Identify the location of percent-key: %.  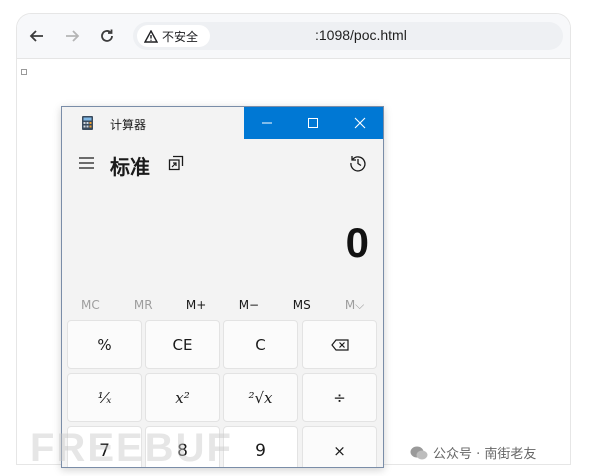
(104, 344).